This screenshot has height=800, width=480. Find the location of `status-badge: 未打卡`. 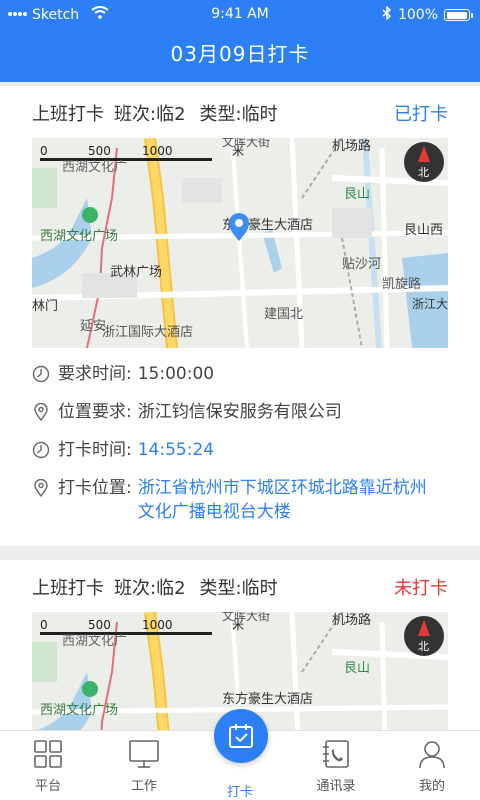

status-badge: 未打卡 is located at coordinates (421, 588).